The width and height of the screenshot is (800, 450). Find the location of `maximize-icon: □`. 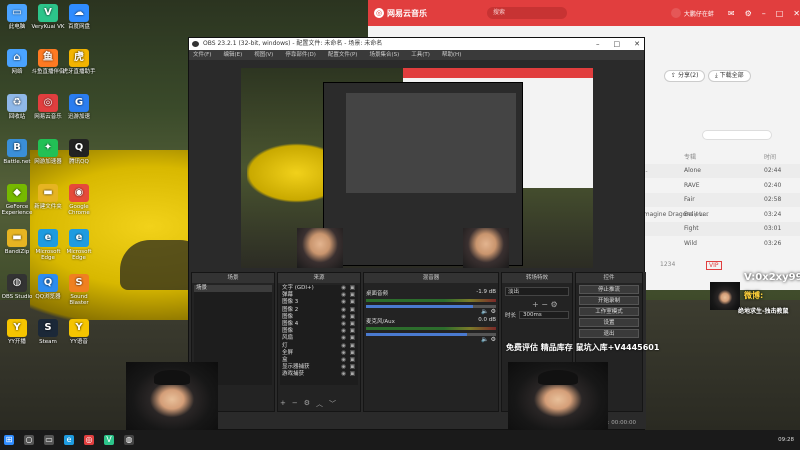

maximize-icon: □ is located at coordinates (617, 44).